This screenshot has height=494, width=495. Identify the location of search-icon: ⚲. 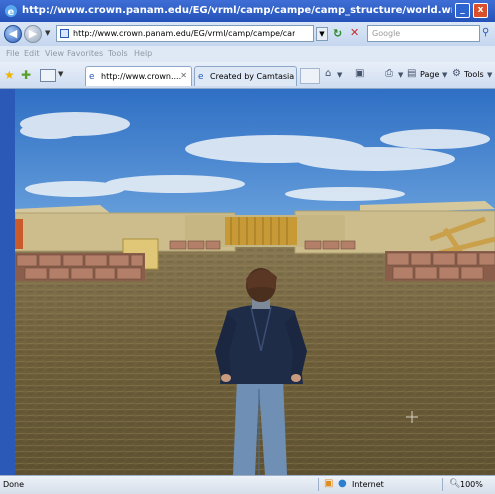
(485, 32).